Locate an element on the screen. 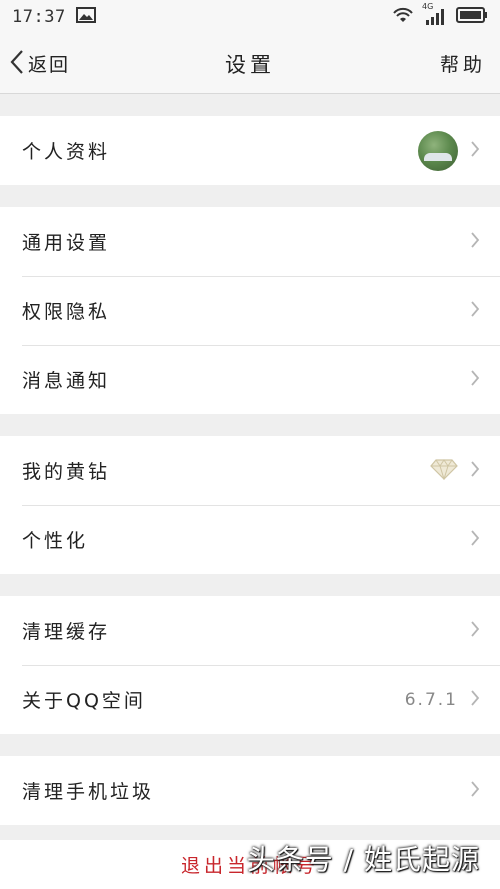  profile-row: 个人资料 is located at coordinates (250, 150).